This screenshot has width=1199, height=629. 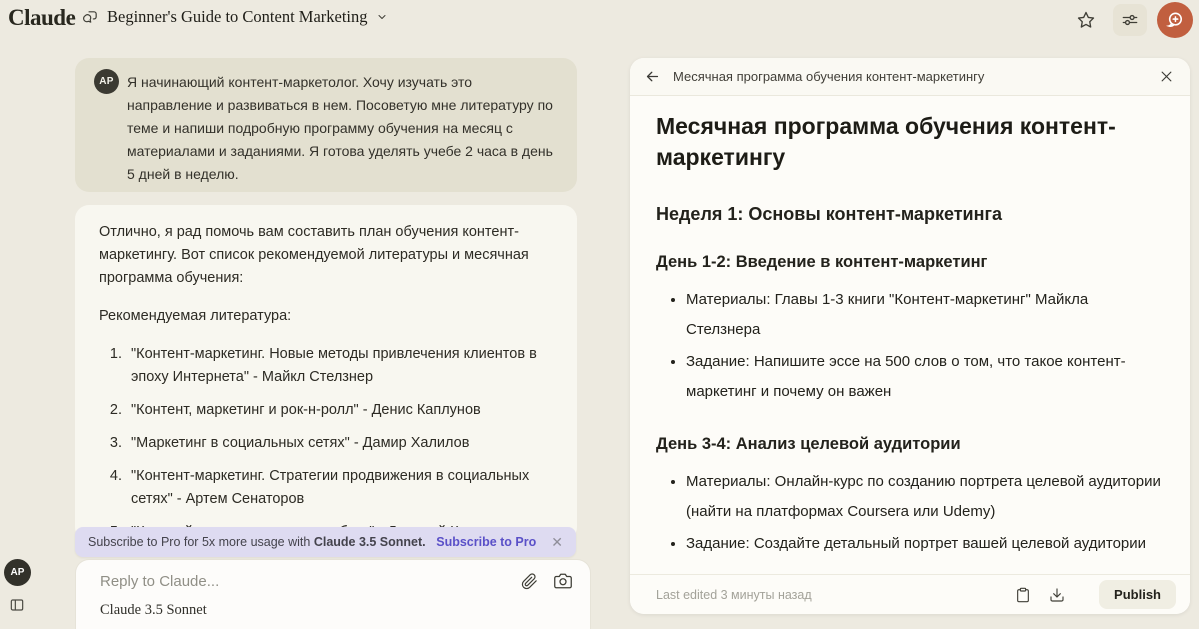 I want to click on artifact-footer: Last edited 3 минуты назад Publish, so click(x=910, y=594).